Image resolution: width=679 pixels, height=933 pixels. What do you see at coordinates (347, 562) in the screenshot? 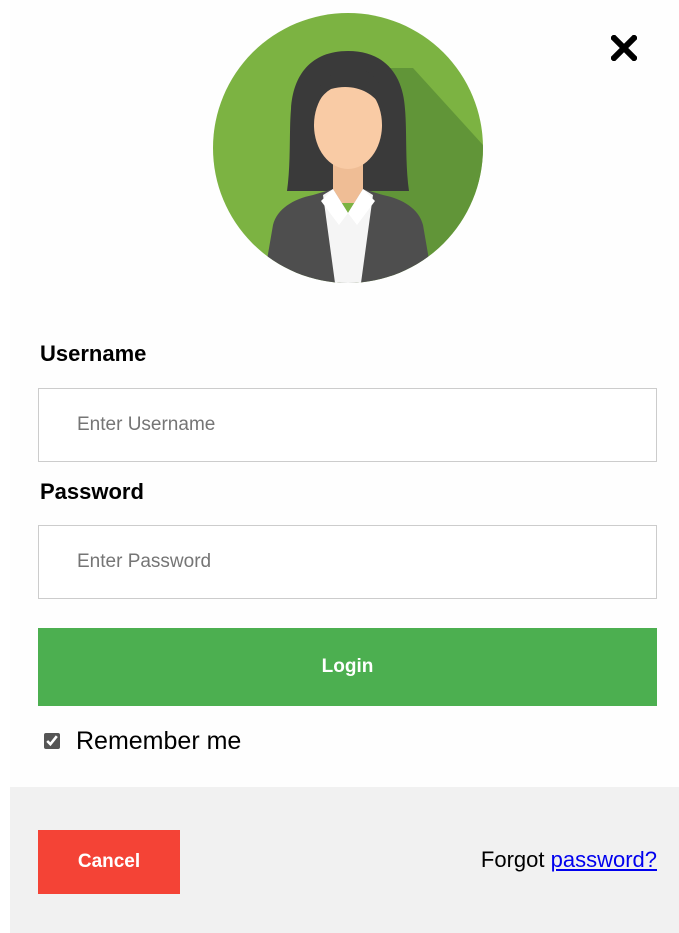
I see `password-input` at bounding box center [347, 562].